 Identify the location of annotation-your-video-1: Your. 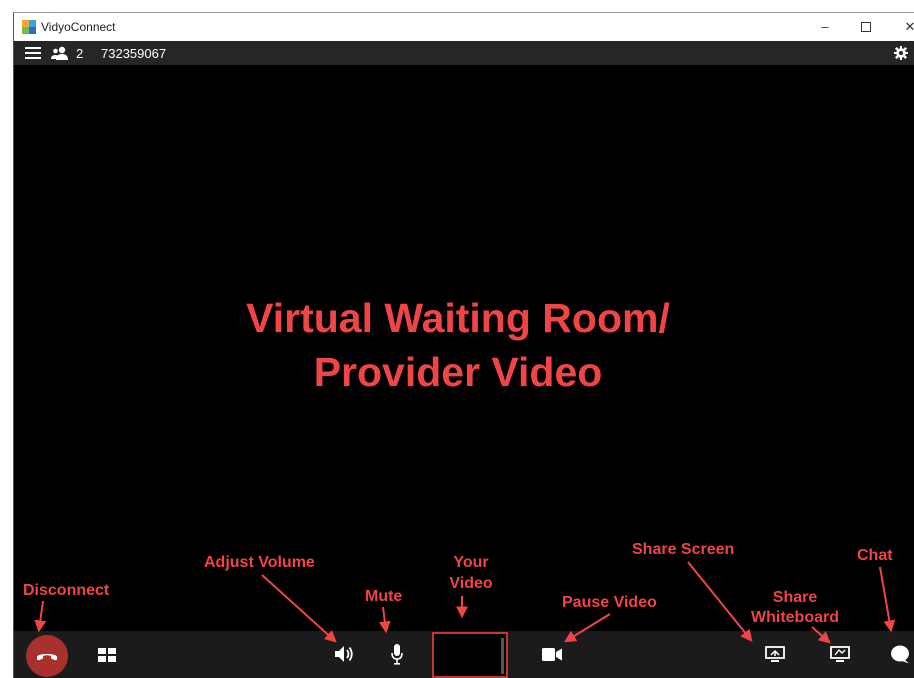
(471, 562).